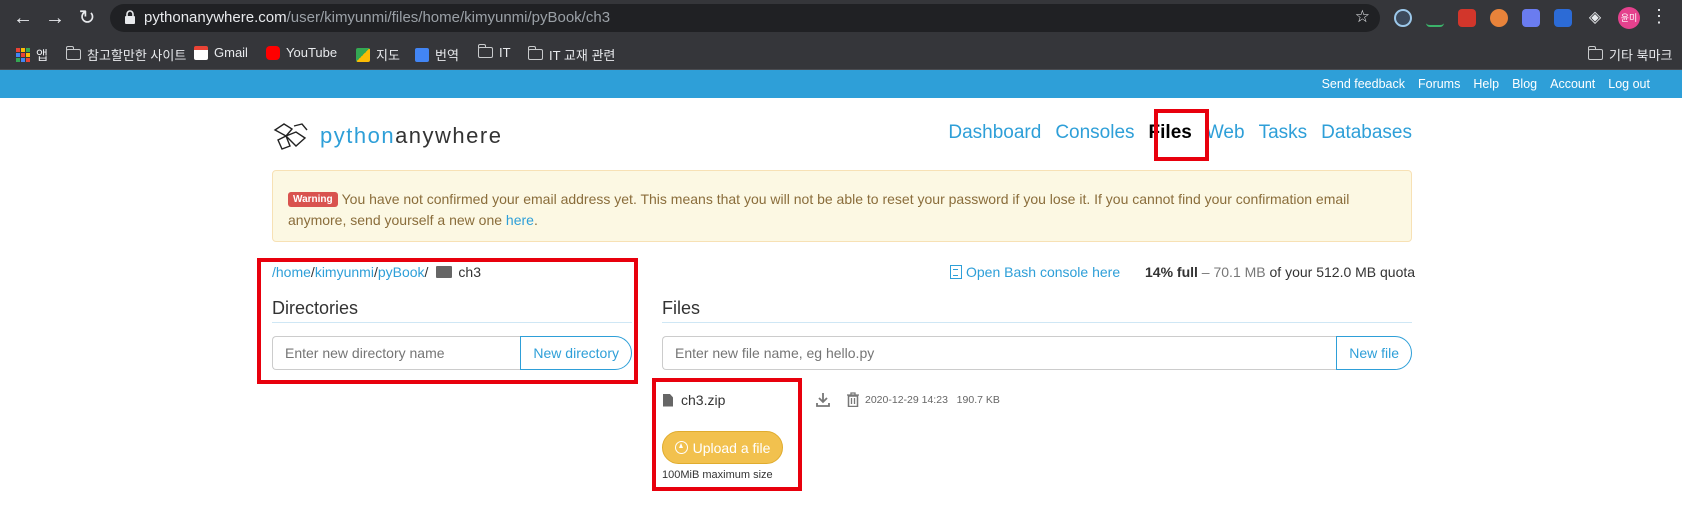 Image resolution: width=1682 pixels, height=507 pixels. What do you see at coordinates (853, 399) in the screenshot?
I see `trash-icon` at bounding box center [853, 399].